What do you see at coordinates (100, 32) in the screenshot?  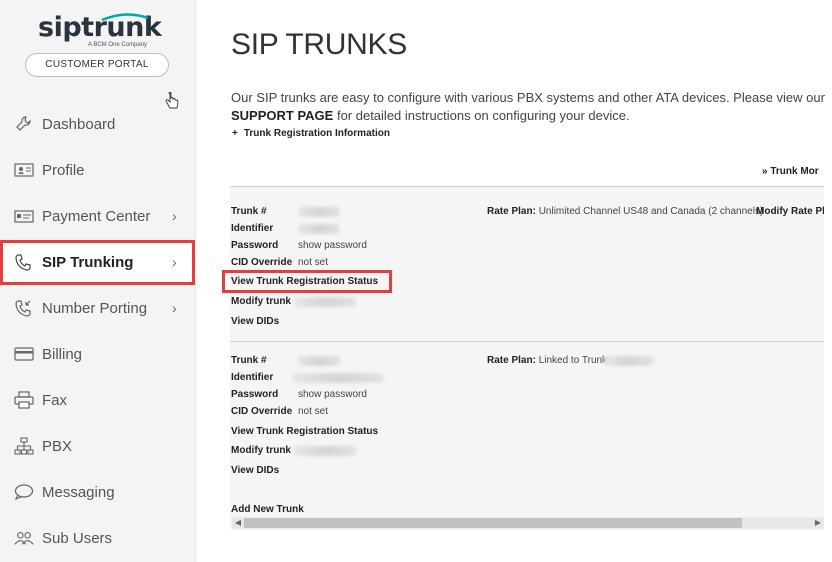 I see `siptrunk-logo: siptrunk A BCM One Company` at bounding box center [100, 32].